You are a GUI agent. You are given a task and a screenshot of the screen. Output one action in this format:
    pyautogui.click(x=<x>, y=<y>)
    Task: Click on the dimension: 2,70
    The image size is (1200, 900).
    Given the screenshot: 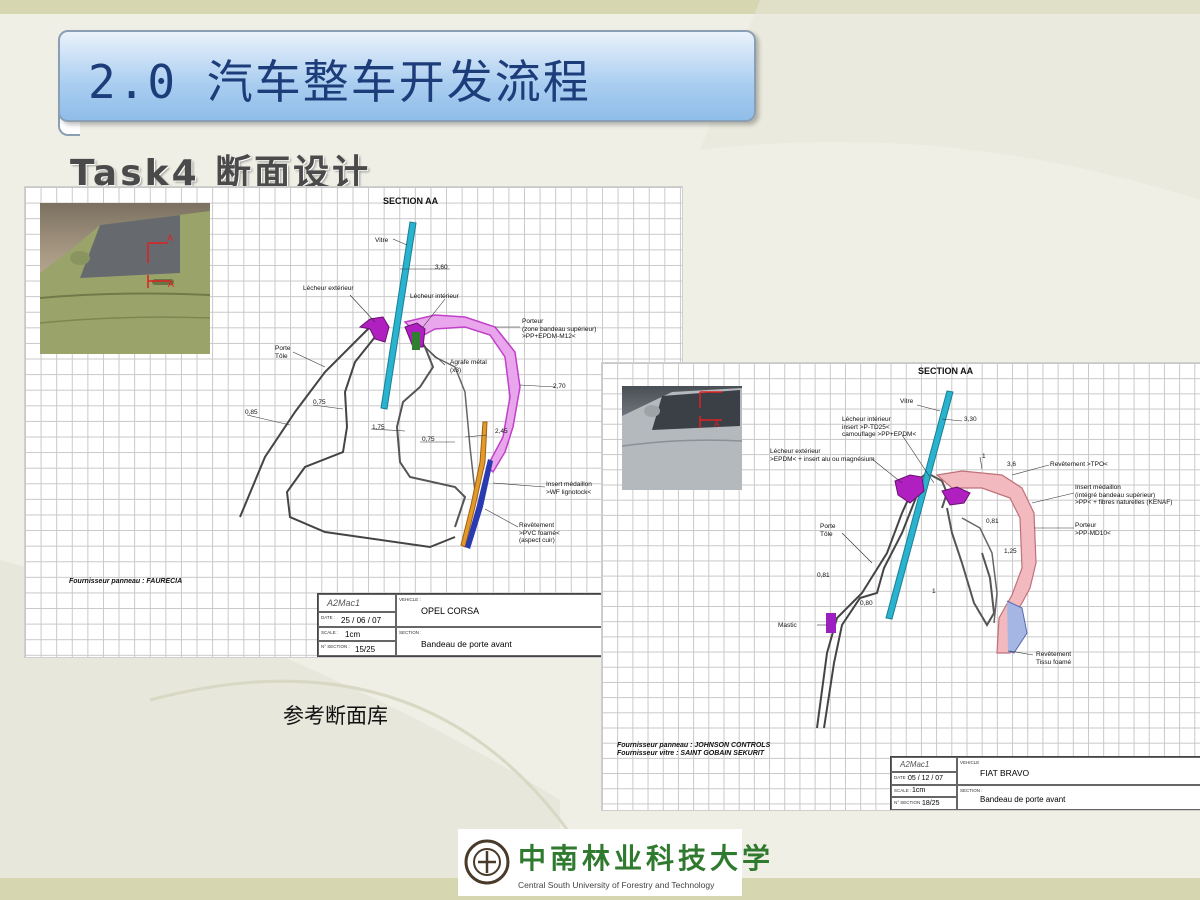 What is the action you would take?
    pyautogui.click(x=559, y=386)
    